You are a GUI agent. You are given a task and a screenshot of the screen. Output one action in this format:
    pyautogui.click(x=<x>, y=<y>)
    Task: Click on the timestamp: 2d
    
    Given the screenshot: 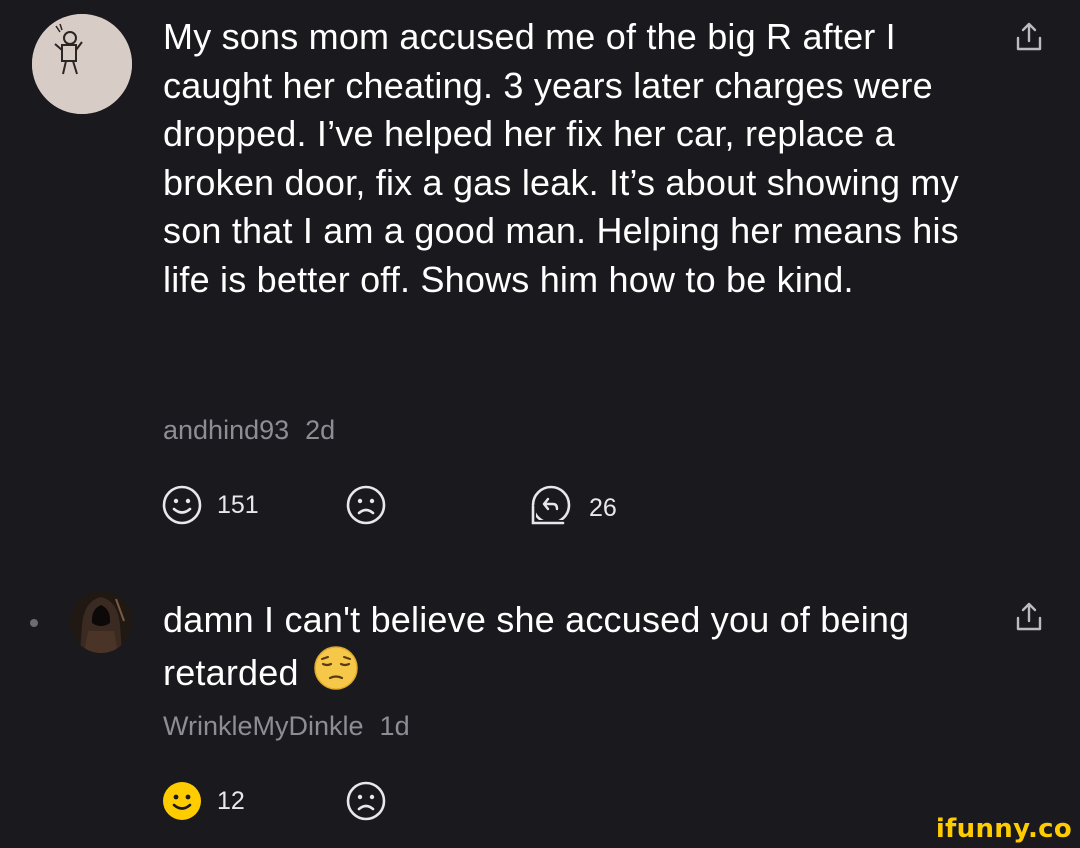 What is the action you would take?
    pyautogui.click(x=320, y=430)
    